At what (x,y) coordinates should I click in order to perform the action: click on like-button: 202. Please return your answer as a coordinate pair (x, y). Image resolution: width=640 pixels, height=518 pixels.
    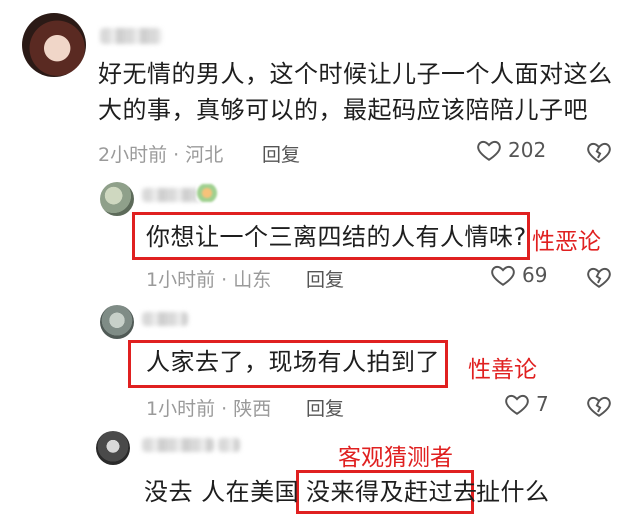
    Looking at the image, I should click on (511, 150).